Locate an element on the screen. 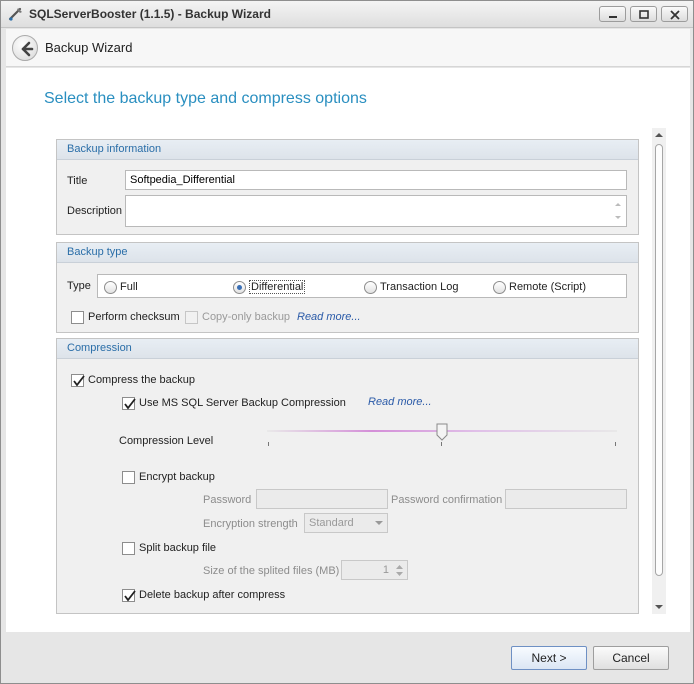 Image resolution: width=694 pixels, height=684 pixels. checkbox-label: Use MS SQL Server Backup Compression is located at coordinates (242, 403).